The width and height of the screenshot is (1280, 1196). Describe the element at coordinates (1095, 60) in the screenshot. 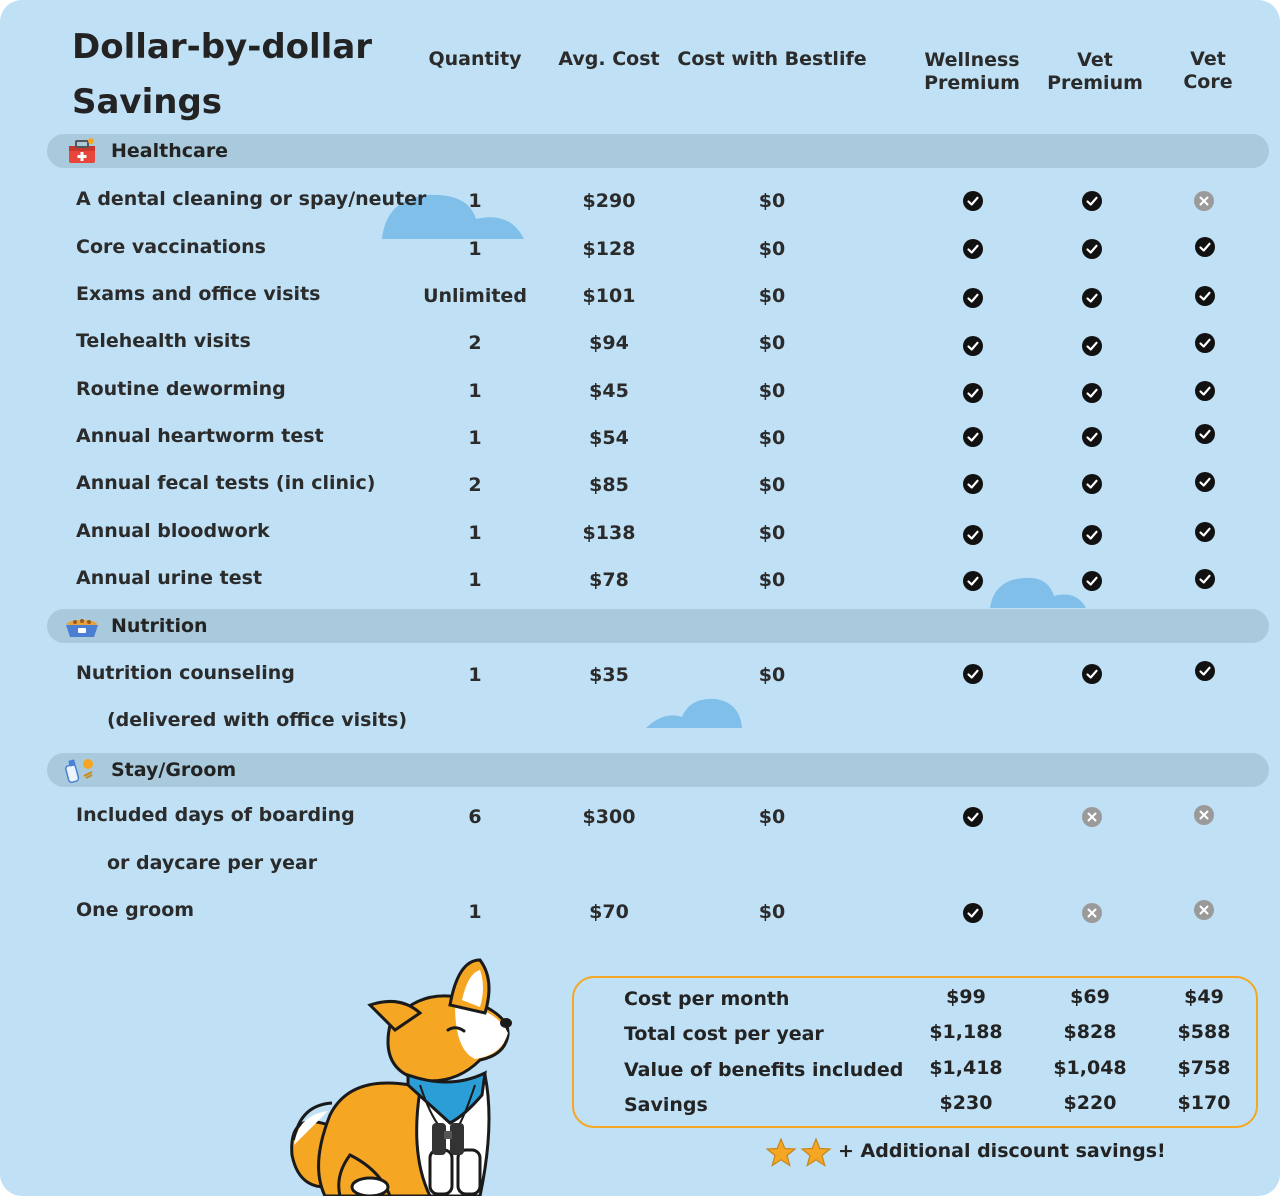

I see `header-vet-premium-line1: Vet` at that location.